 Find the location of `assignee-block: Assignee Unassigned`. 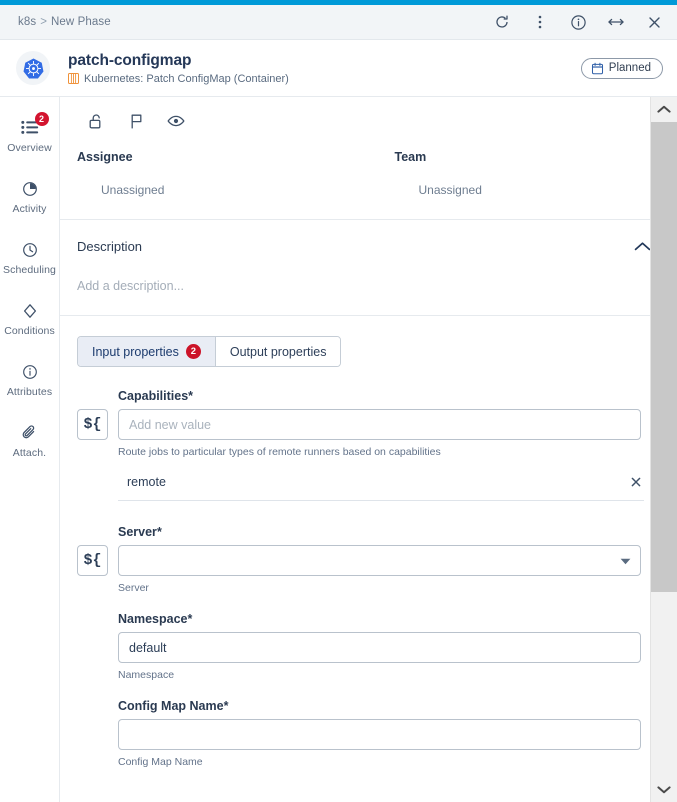

assignee-block: Assignee Unassigned is located at coordinates (214, 173).